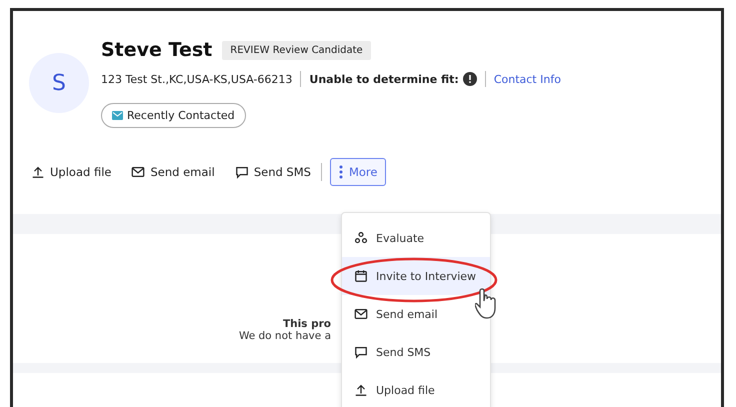 The height and width of the screenshot is (407, 736). Describe the element at coordinates (527, 79) in the screenshot. I see `contact-info-link: Contact Info` at that location.